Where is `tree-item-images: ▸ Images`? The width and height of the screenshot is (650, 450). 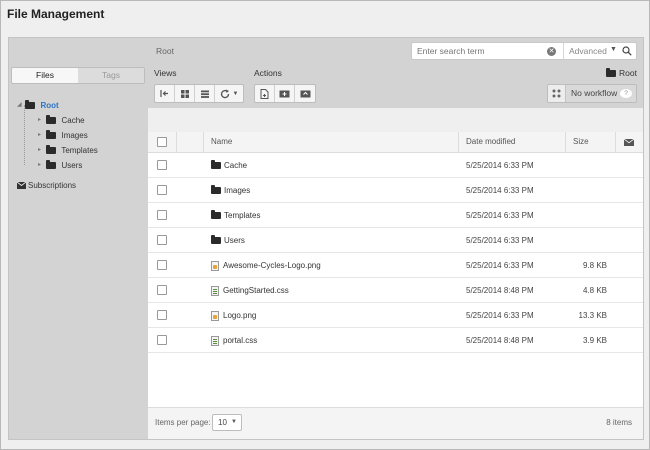
tree-item-images: ▸ Images is located at coordinates (57, 135).